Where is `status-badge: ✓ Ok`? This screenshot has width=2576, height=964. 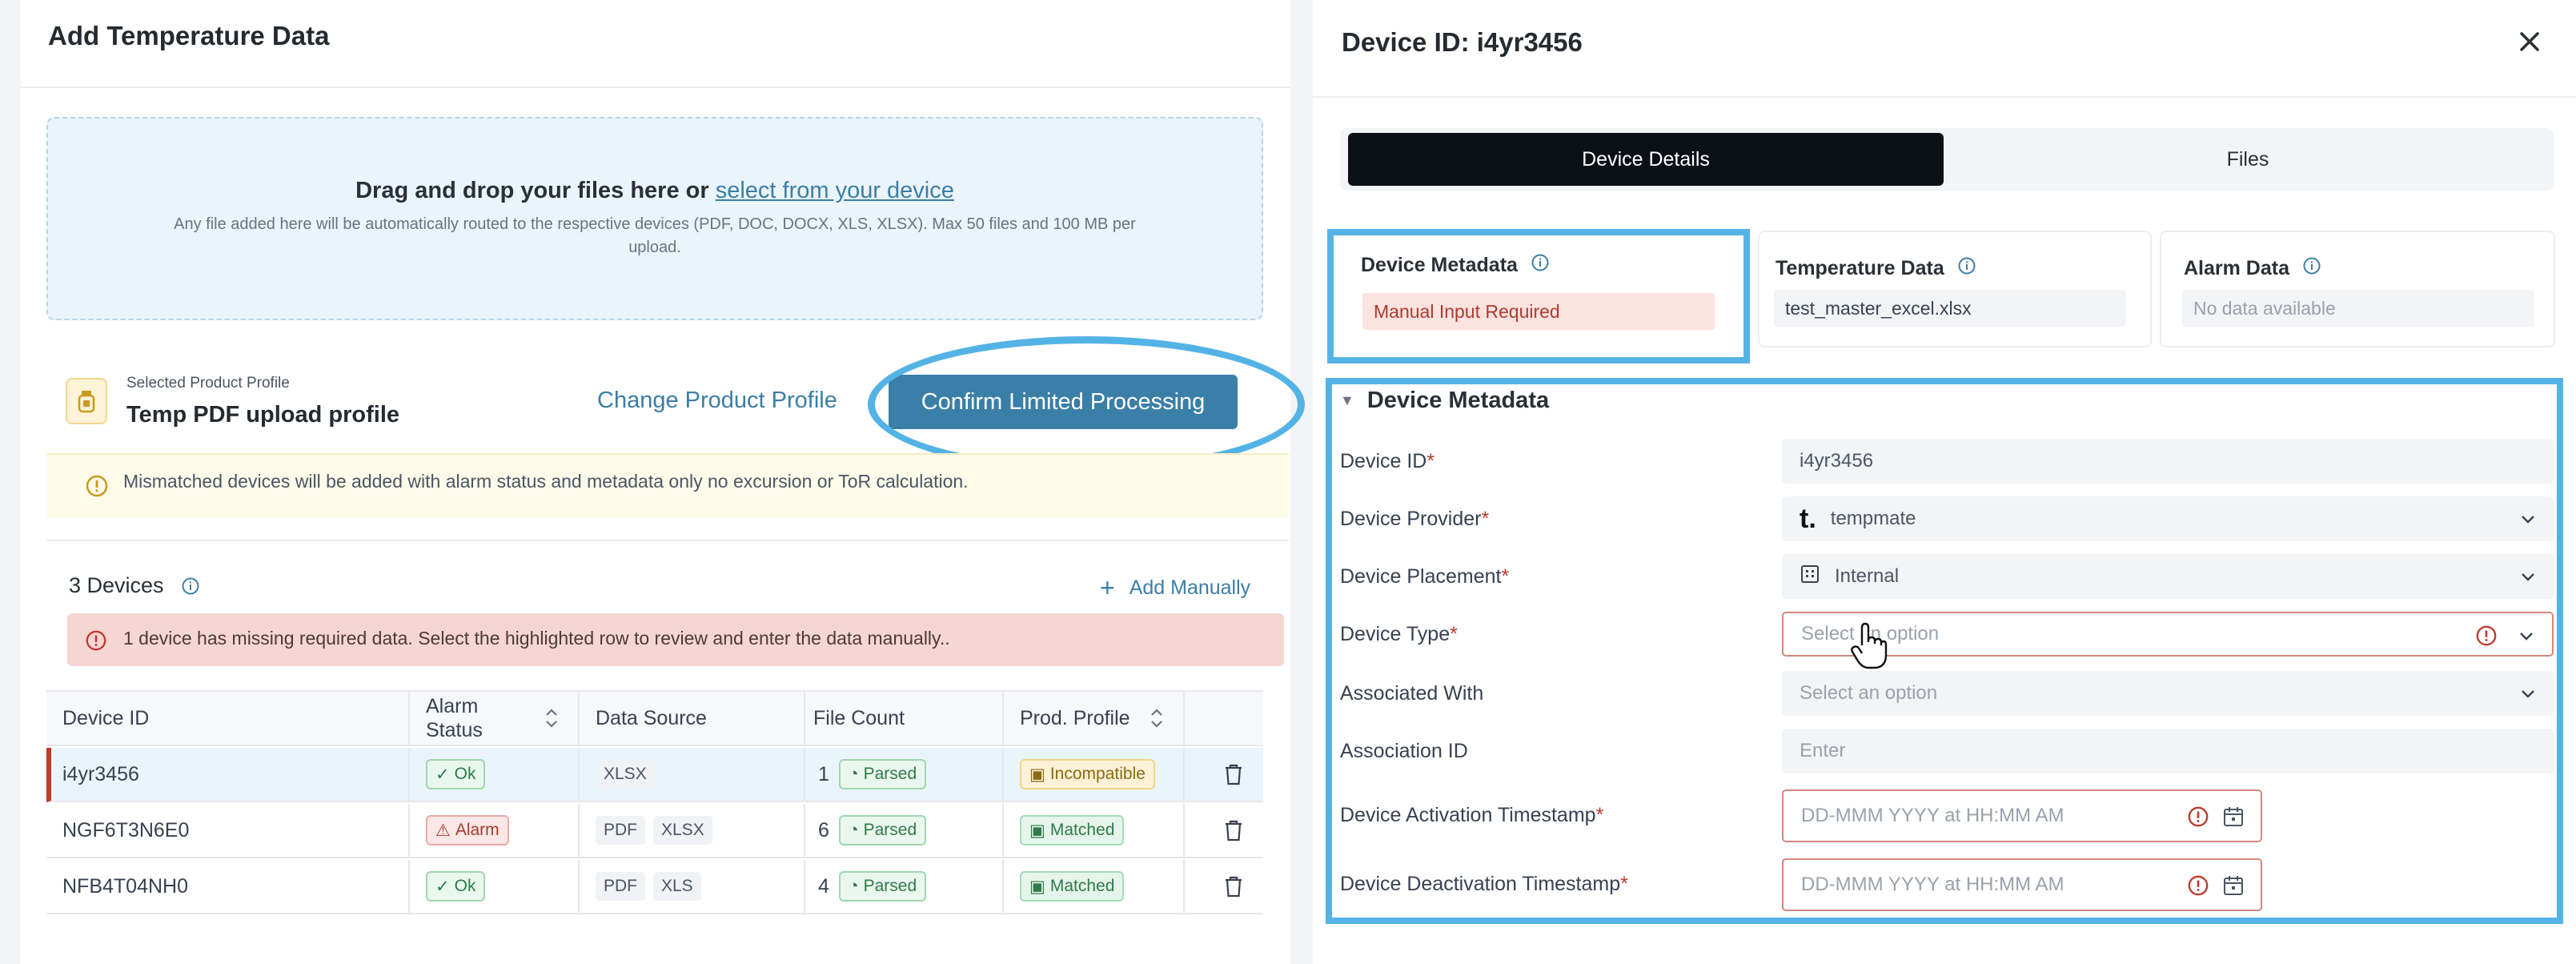 status-badge: ✓ Ok is located at coordinates (456, 774).